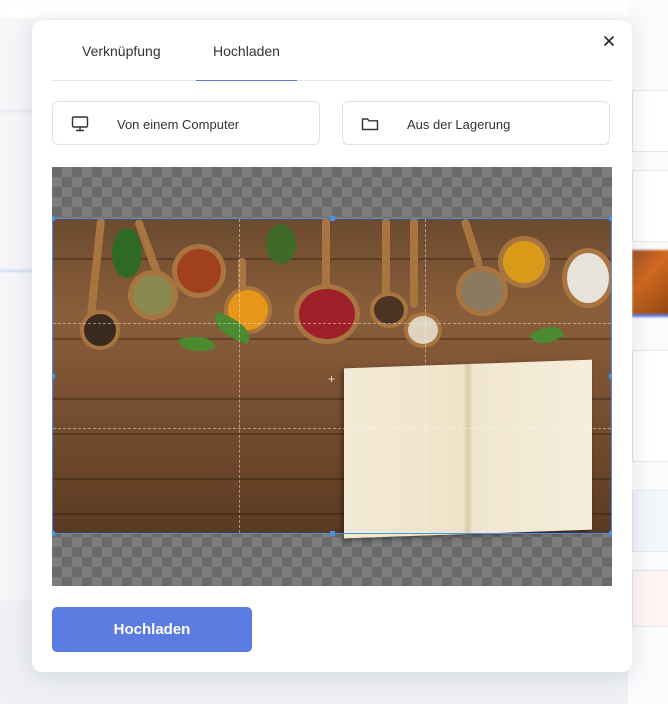 The height and width of the screenshot is (704, 668). Describe the element at coordinates (610, 218) in the screenshot. I see `crop-handle-ne` at that location.